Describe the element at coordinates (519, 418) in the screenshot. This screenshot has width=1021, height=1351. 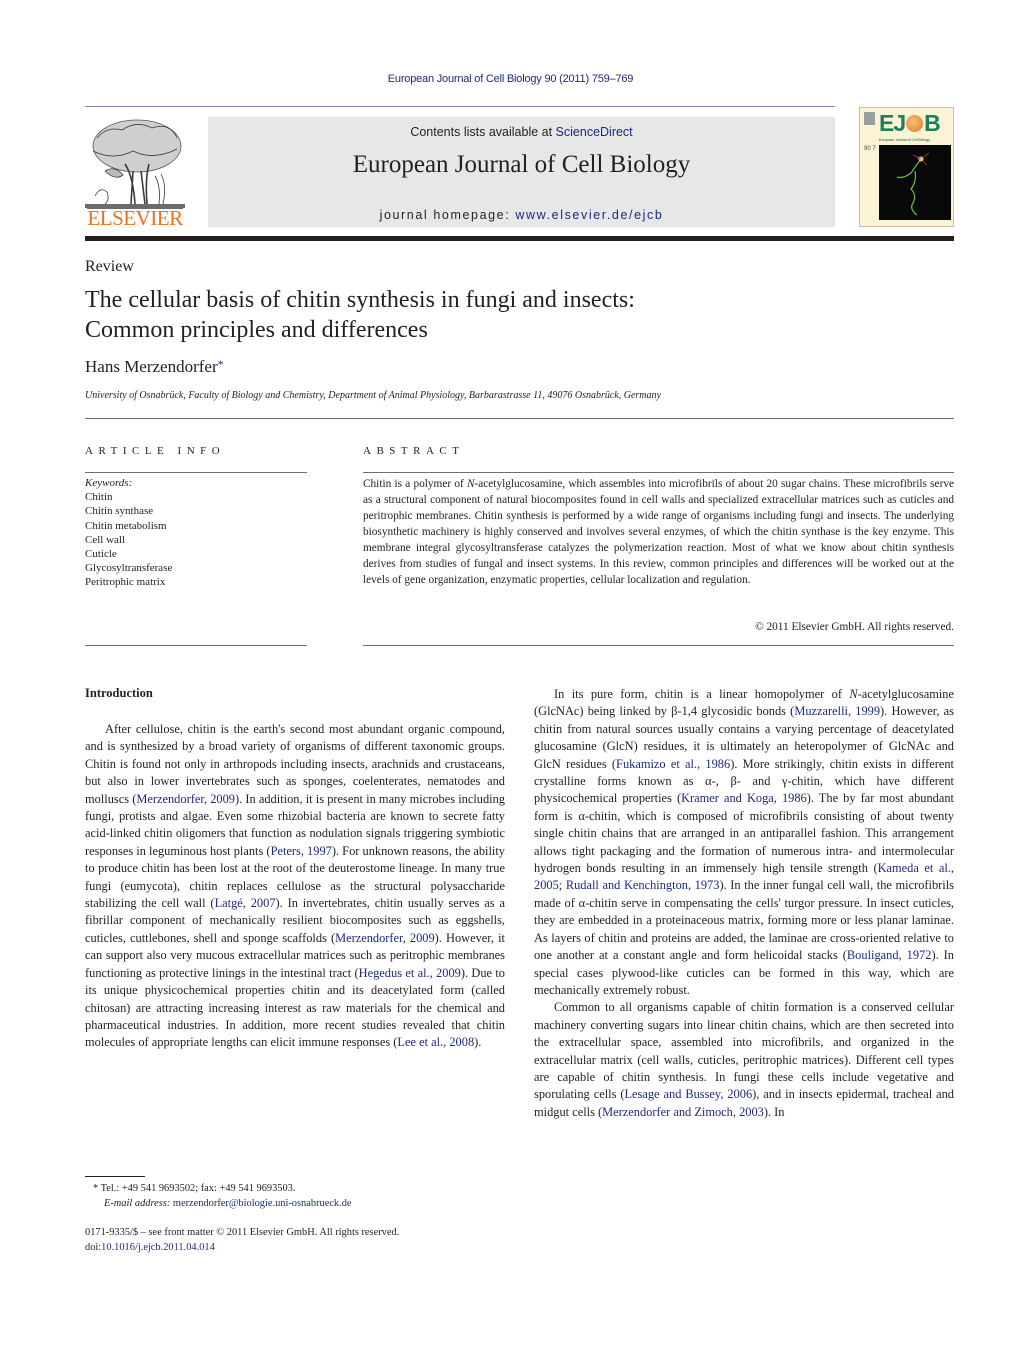
I see `section-rule` at that location.